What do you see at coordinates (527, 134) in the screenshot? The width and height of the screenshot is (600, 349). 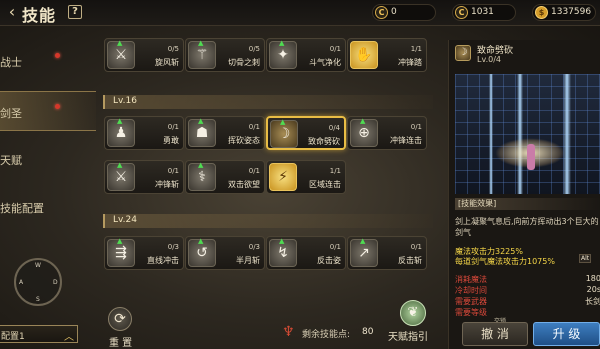 I see `skill-preview-video` at bounding box center [527, 134].